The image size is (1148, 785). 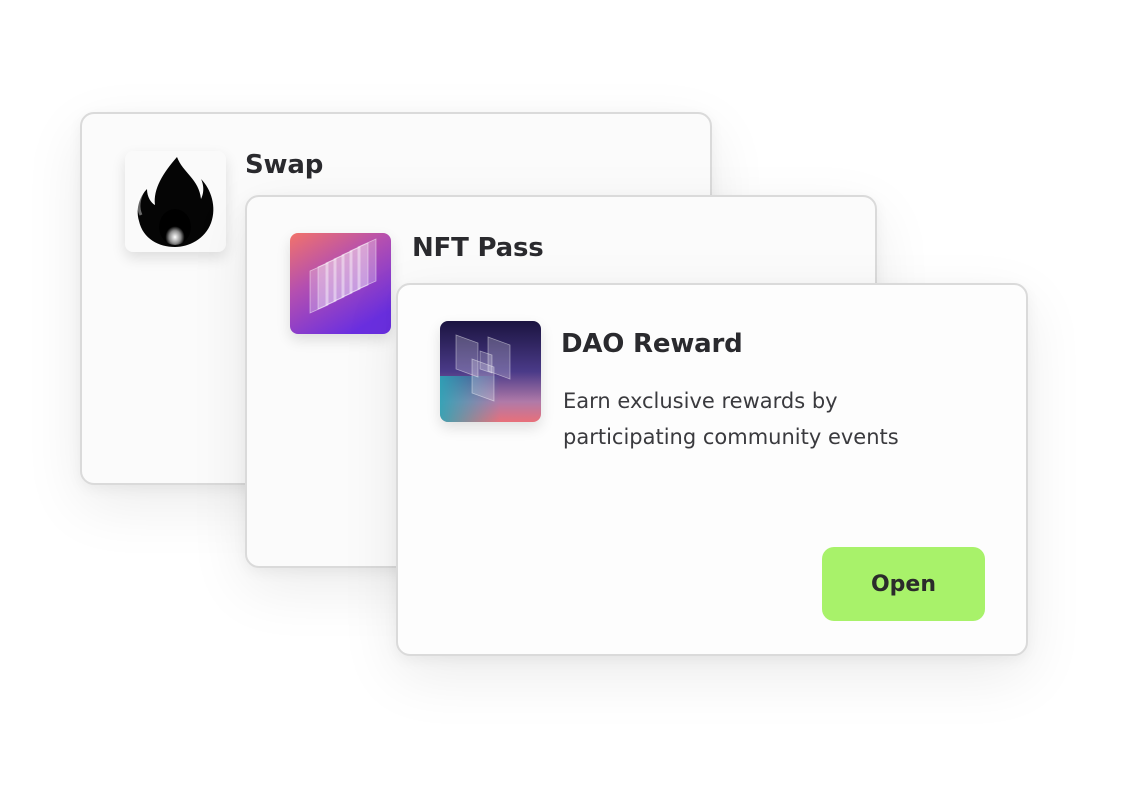 I want to click on card-title: NFT Pass, so click(x=478, y=248).